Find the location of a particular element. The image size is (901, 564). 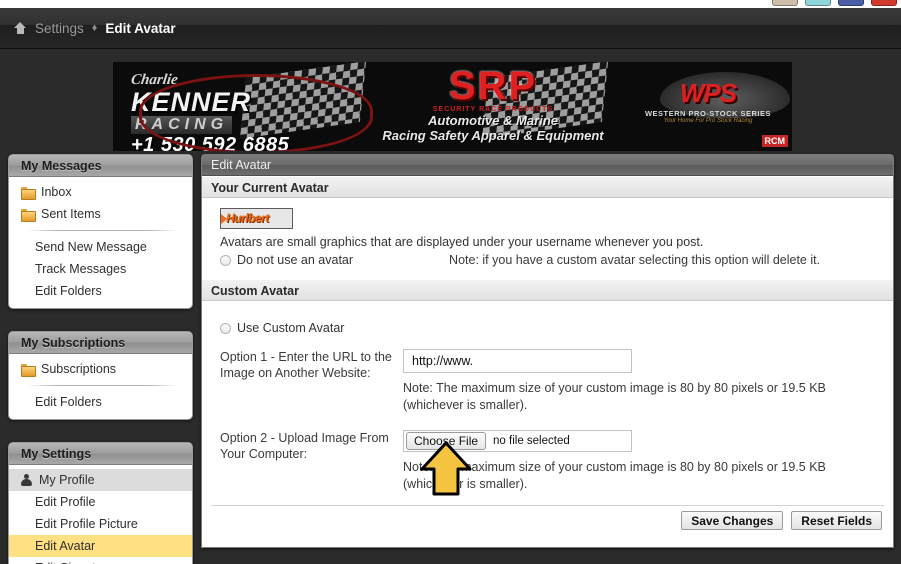

avatar-file-input: Choose File no file selected is located at coordinates (517, 441).